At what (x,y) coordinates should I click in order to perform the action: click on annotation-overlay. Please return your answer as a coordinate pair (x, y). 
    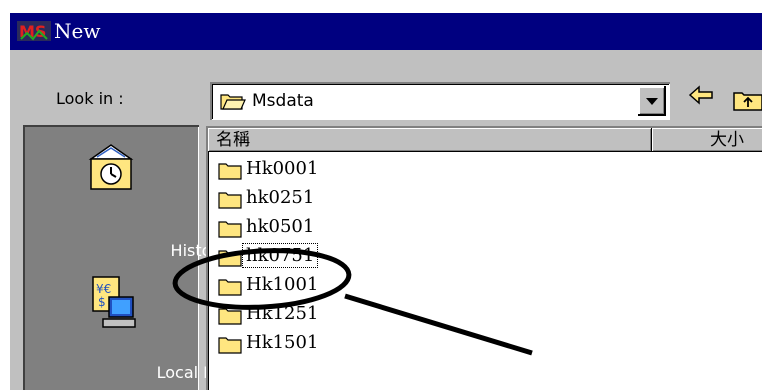
    Looking at the image, I should click on (352, 302).